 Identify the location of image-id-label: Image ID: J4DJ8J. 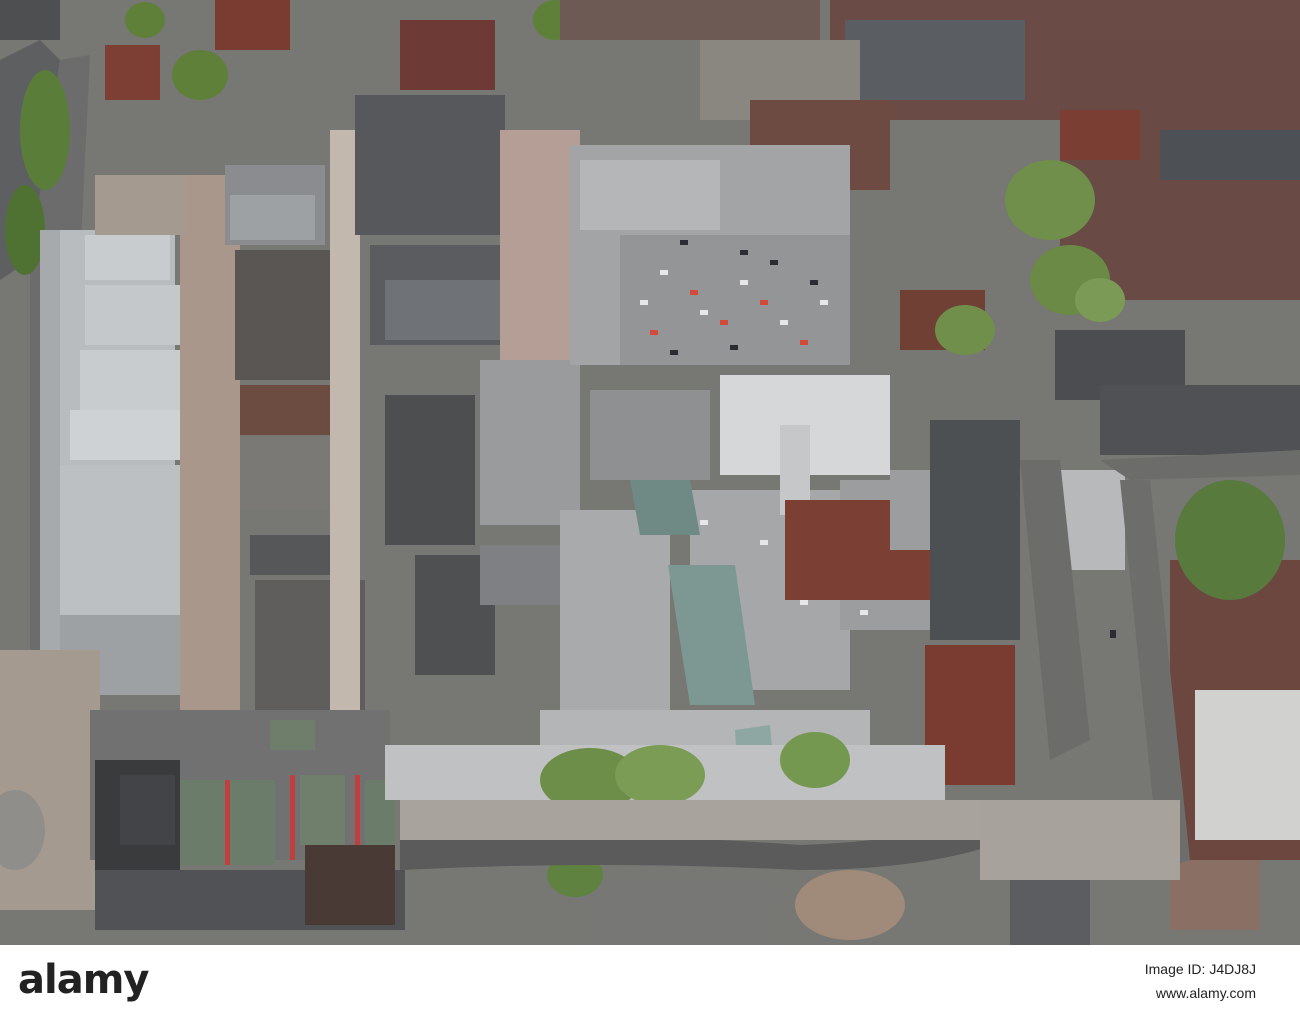
(1200, 969).